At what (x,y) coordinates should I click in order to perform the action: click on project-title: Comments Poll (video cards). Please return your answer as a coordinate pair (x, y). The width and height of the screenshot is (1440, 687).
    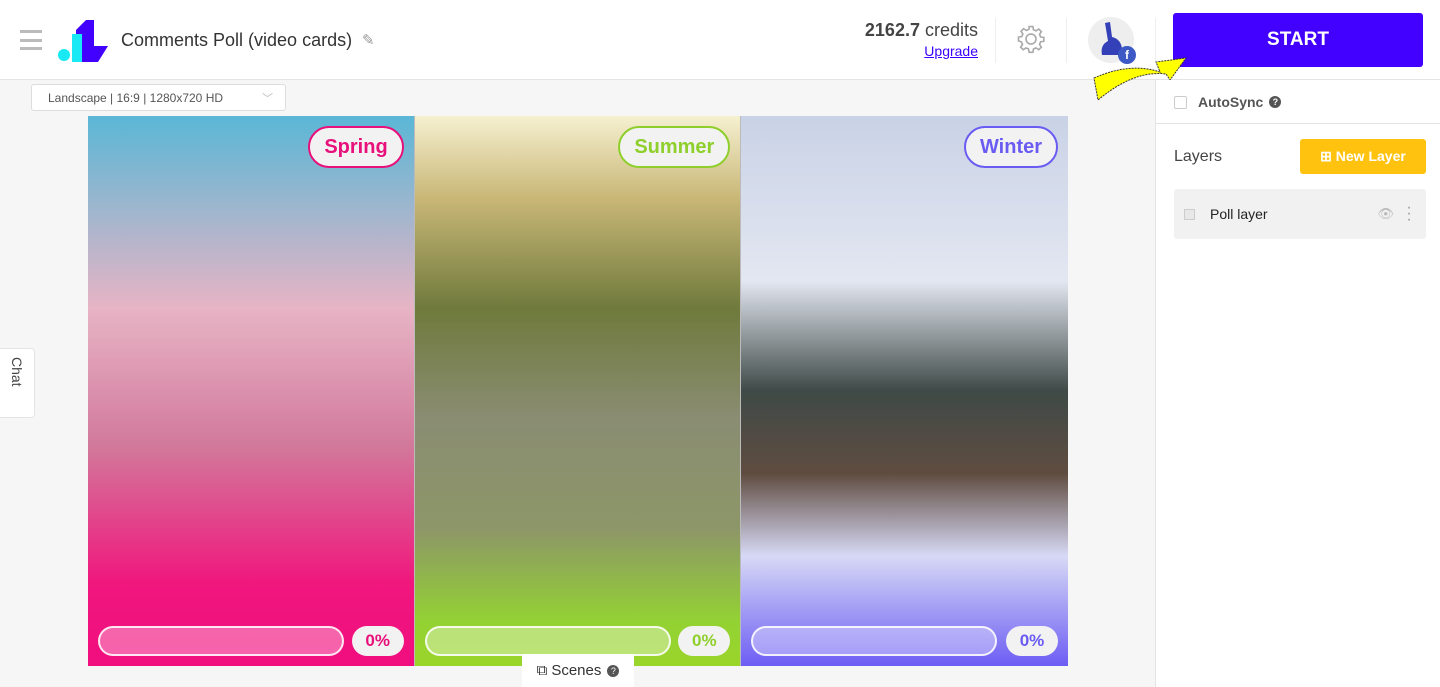
    Looking at the image, I should click on (236, 40).